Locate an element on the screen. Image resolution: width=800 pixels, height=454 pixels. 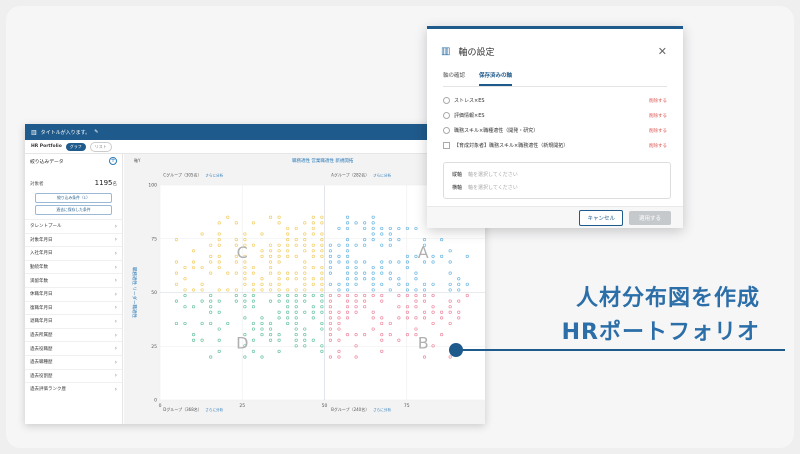
axis-checkbox is located at coordinates (446, 145).